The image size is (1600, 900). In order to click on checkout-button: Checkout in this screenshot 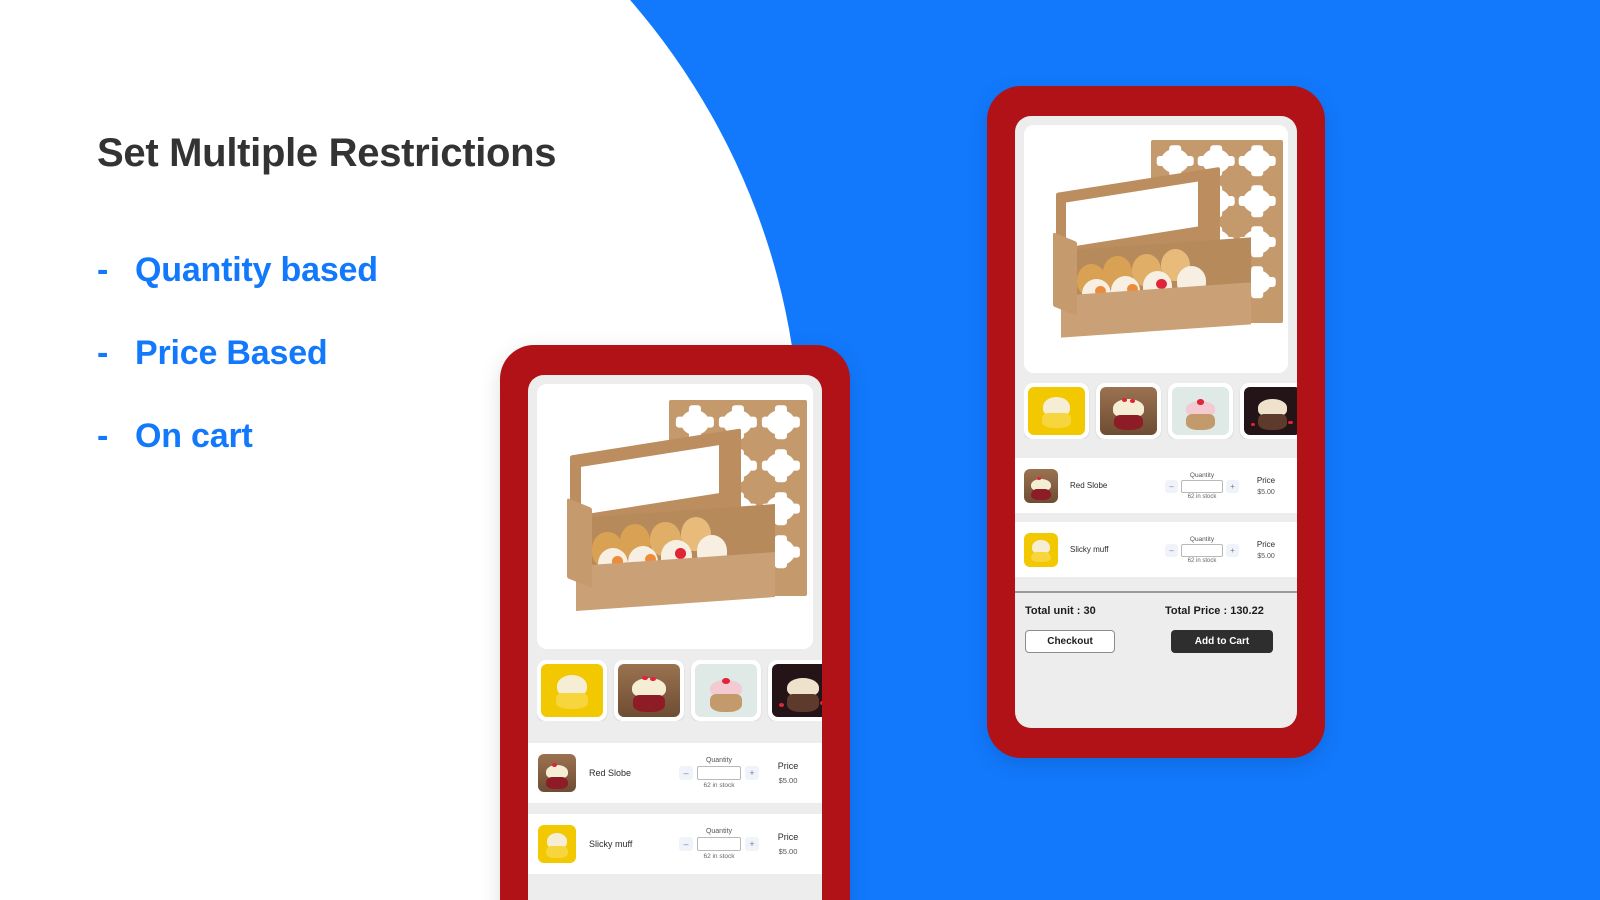, I will do `click(1070, 641)`.